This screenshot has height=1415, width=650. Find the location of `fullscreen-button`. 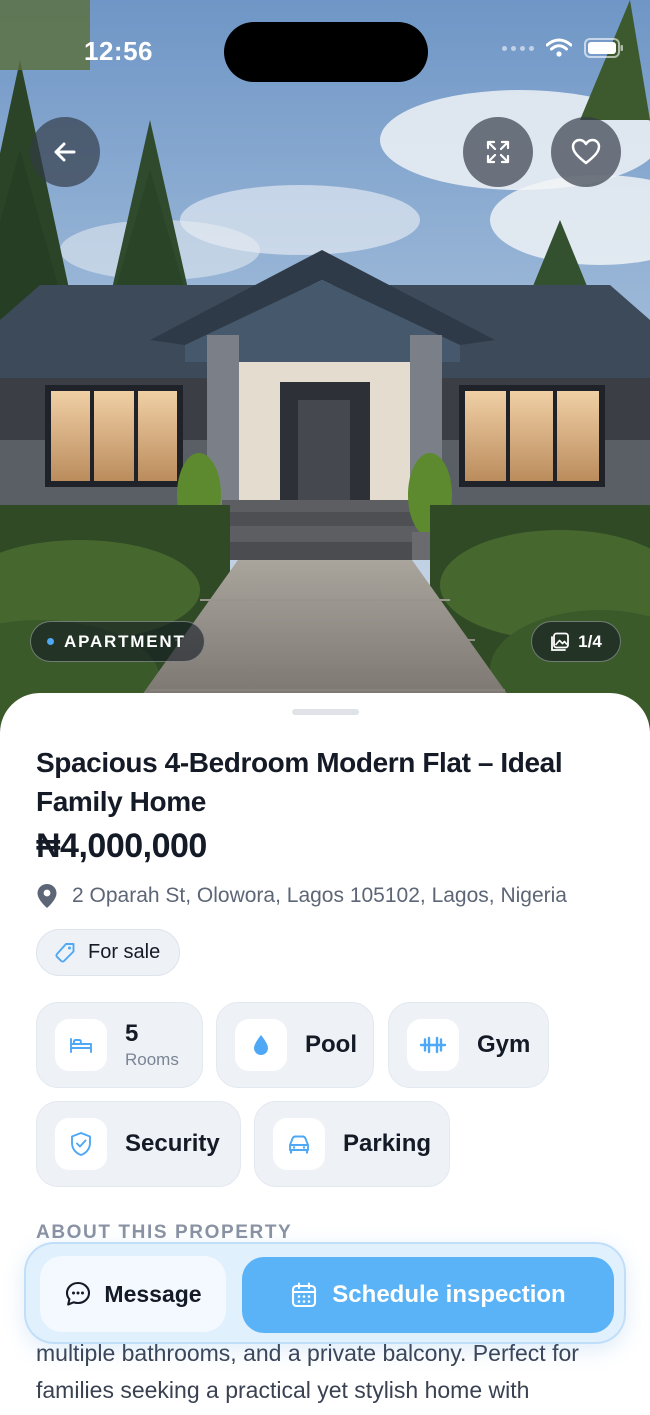

fullscreen-button is located at coordinates (498, 152).